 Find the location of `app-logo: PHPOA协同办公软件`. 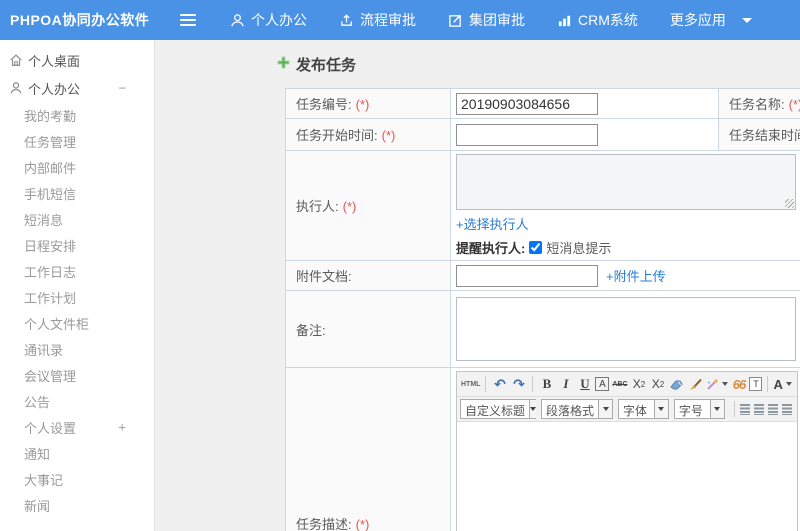

app-logo: PHPOA协同办公软件 is located at coordinates (80, 20).